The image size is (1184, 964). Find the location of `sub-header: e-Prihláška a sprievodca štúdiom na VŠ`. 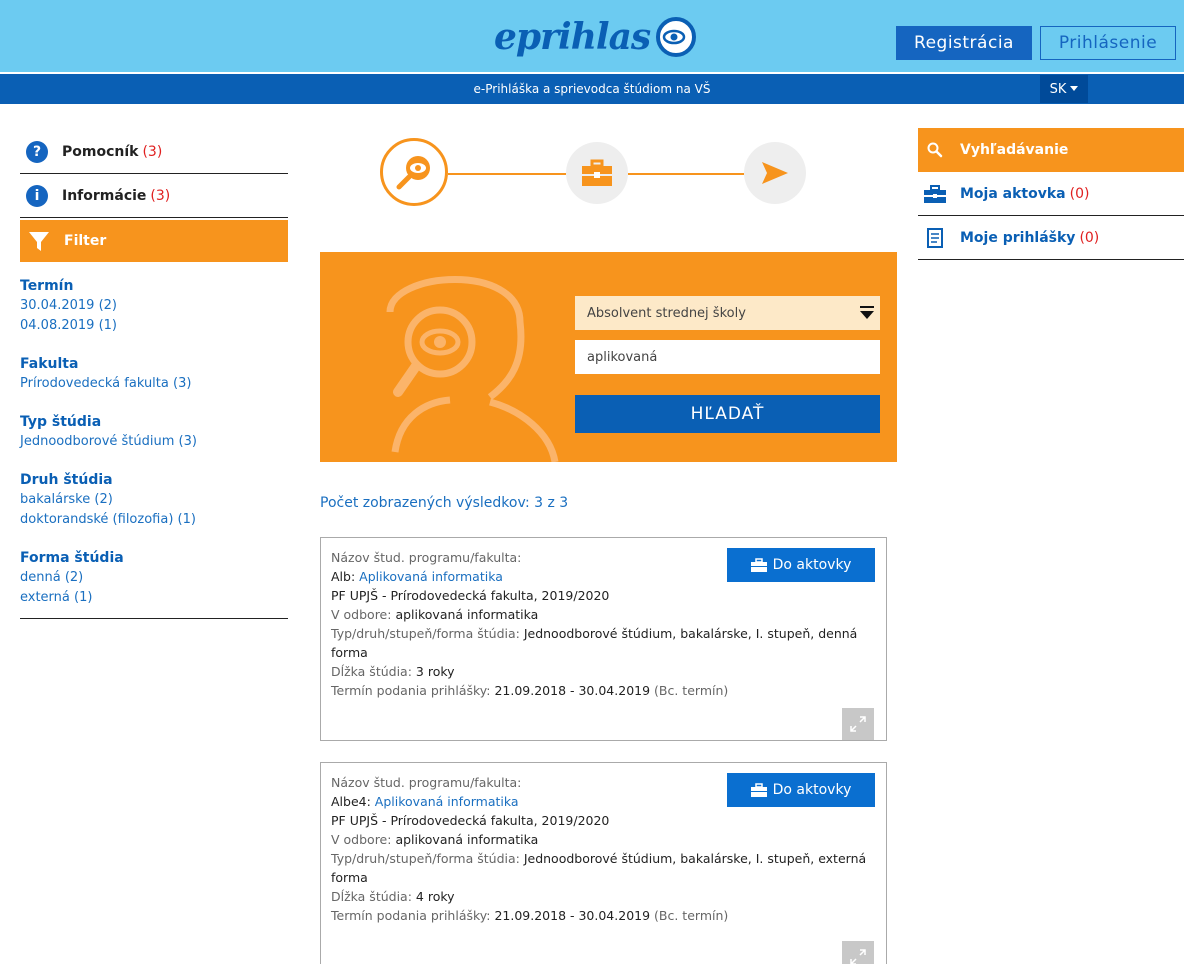

sub-header: e-Prihláška a sprievodca štúdiom na VŠ is located at coordinates (592, 88).